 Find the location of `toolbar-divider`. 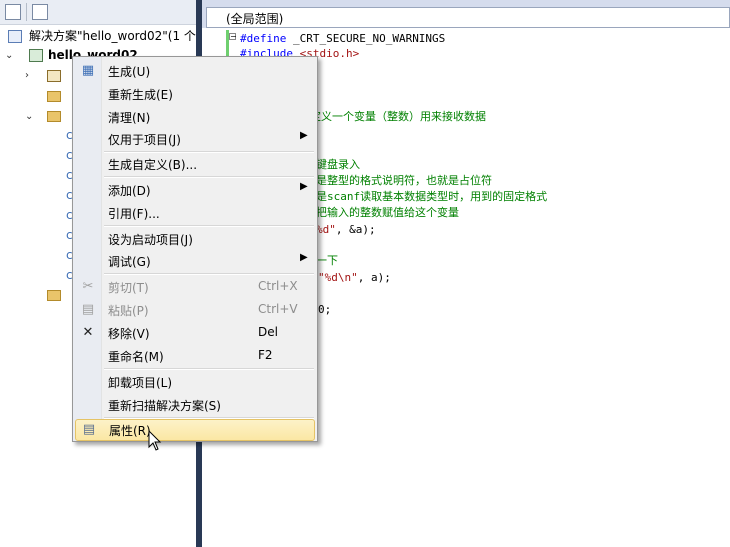

toolbar-divider is located at coordinates (26, 12).